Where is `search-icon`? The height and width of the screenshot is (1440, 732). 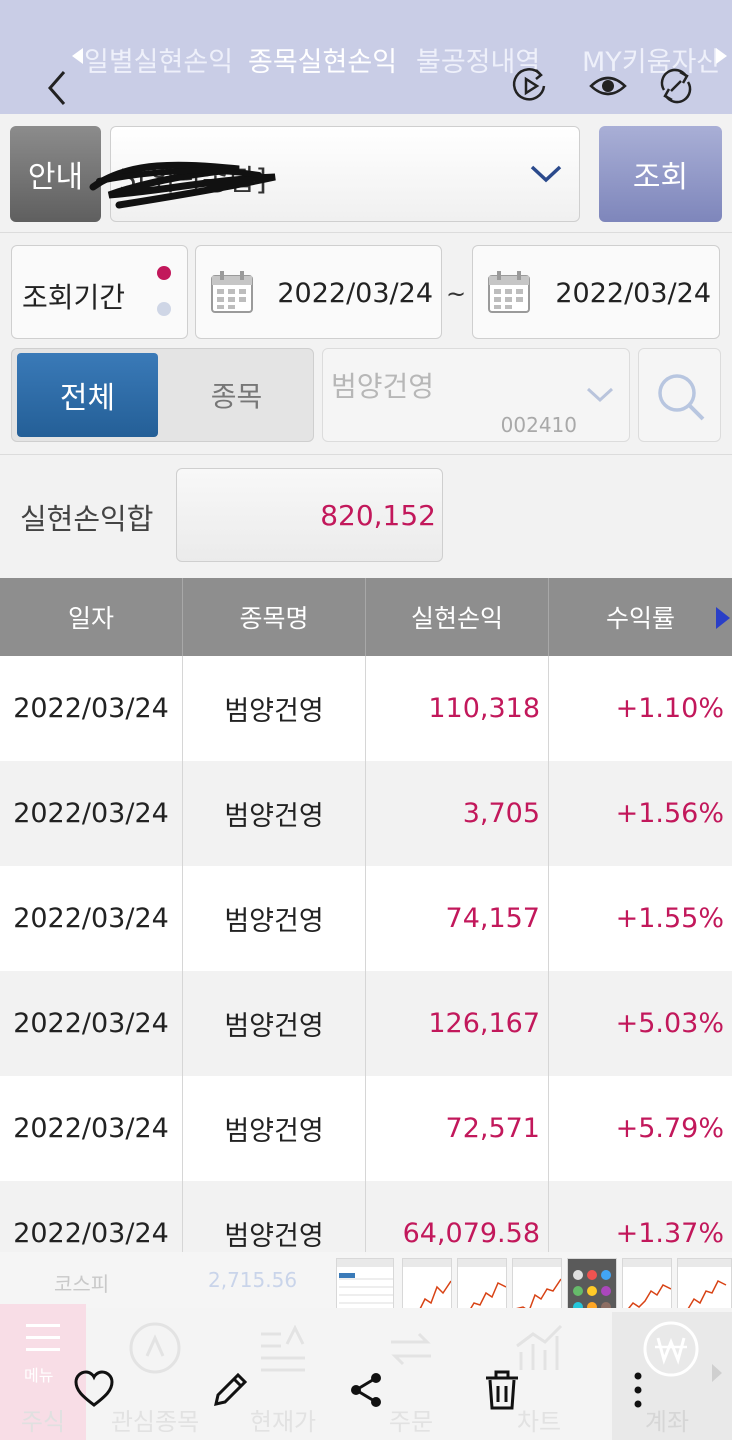
search-icon is located at coordinates (681, 397).